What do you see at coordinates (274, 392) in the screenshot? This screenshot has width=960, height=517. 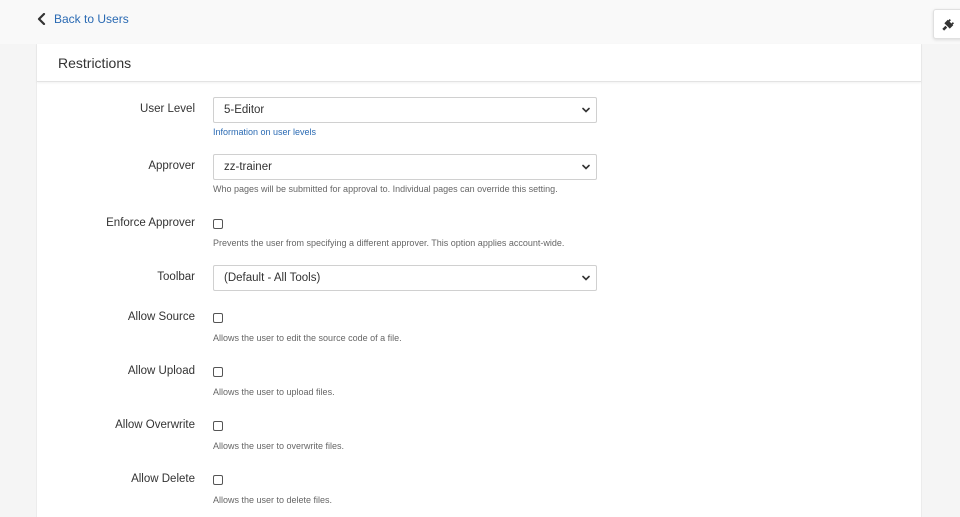 I see `allow-upload-help: Allows the user to upload files.` at bounding box center [274, 392].